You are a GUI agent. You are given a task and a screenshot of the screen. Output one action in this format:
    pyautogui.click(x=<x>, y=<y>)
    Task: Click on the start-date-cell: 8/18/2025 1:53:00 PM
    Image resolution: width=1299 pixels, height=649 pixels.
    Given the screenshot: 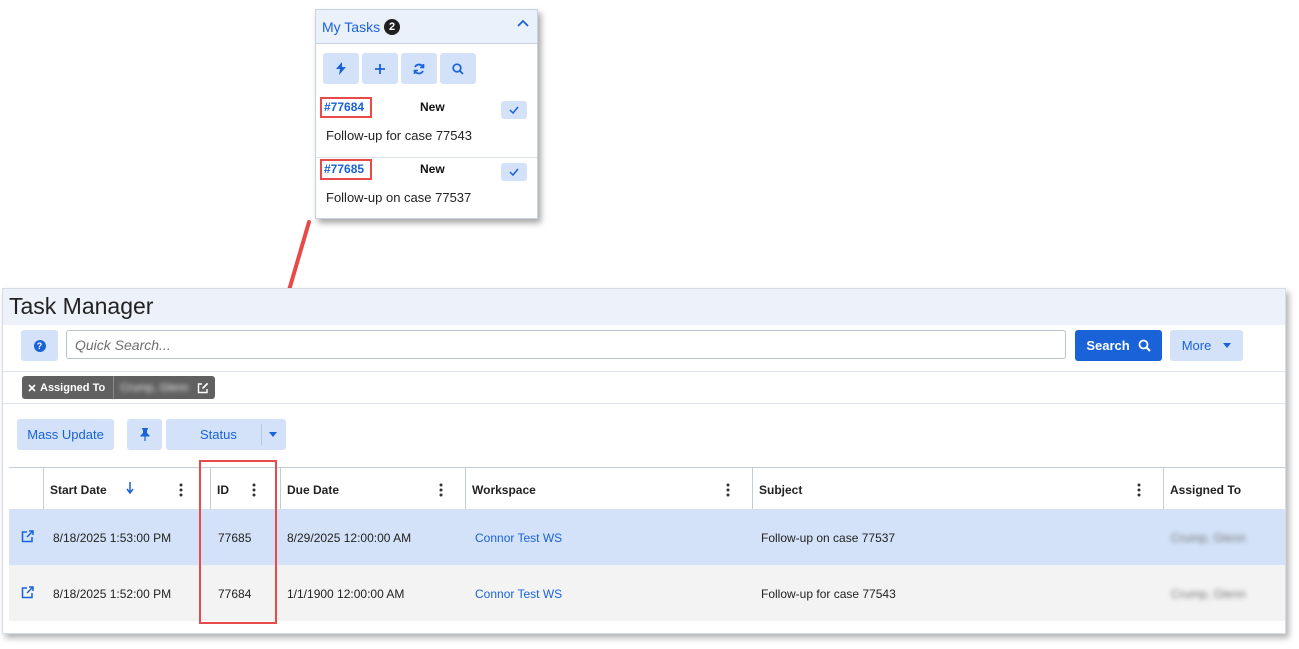 What is the action you would take?
    pyautogui.click(x=112, y=538)
    